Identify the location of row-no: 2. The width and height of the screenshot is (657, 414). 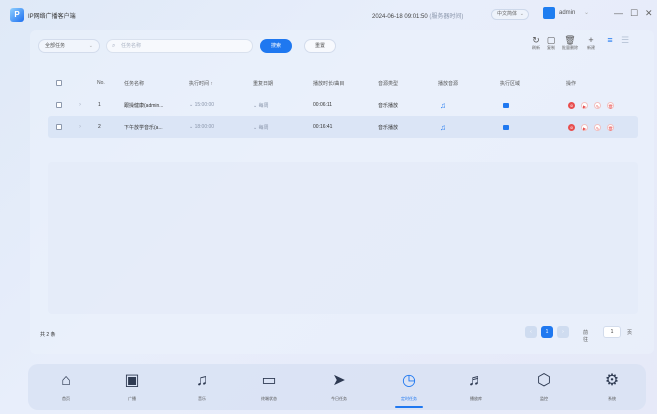
(99, 127).